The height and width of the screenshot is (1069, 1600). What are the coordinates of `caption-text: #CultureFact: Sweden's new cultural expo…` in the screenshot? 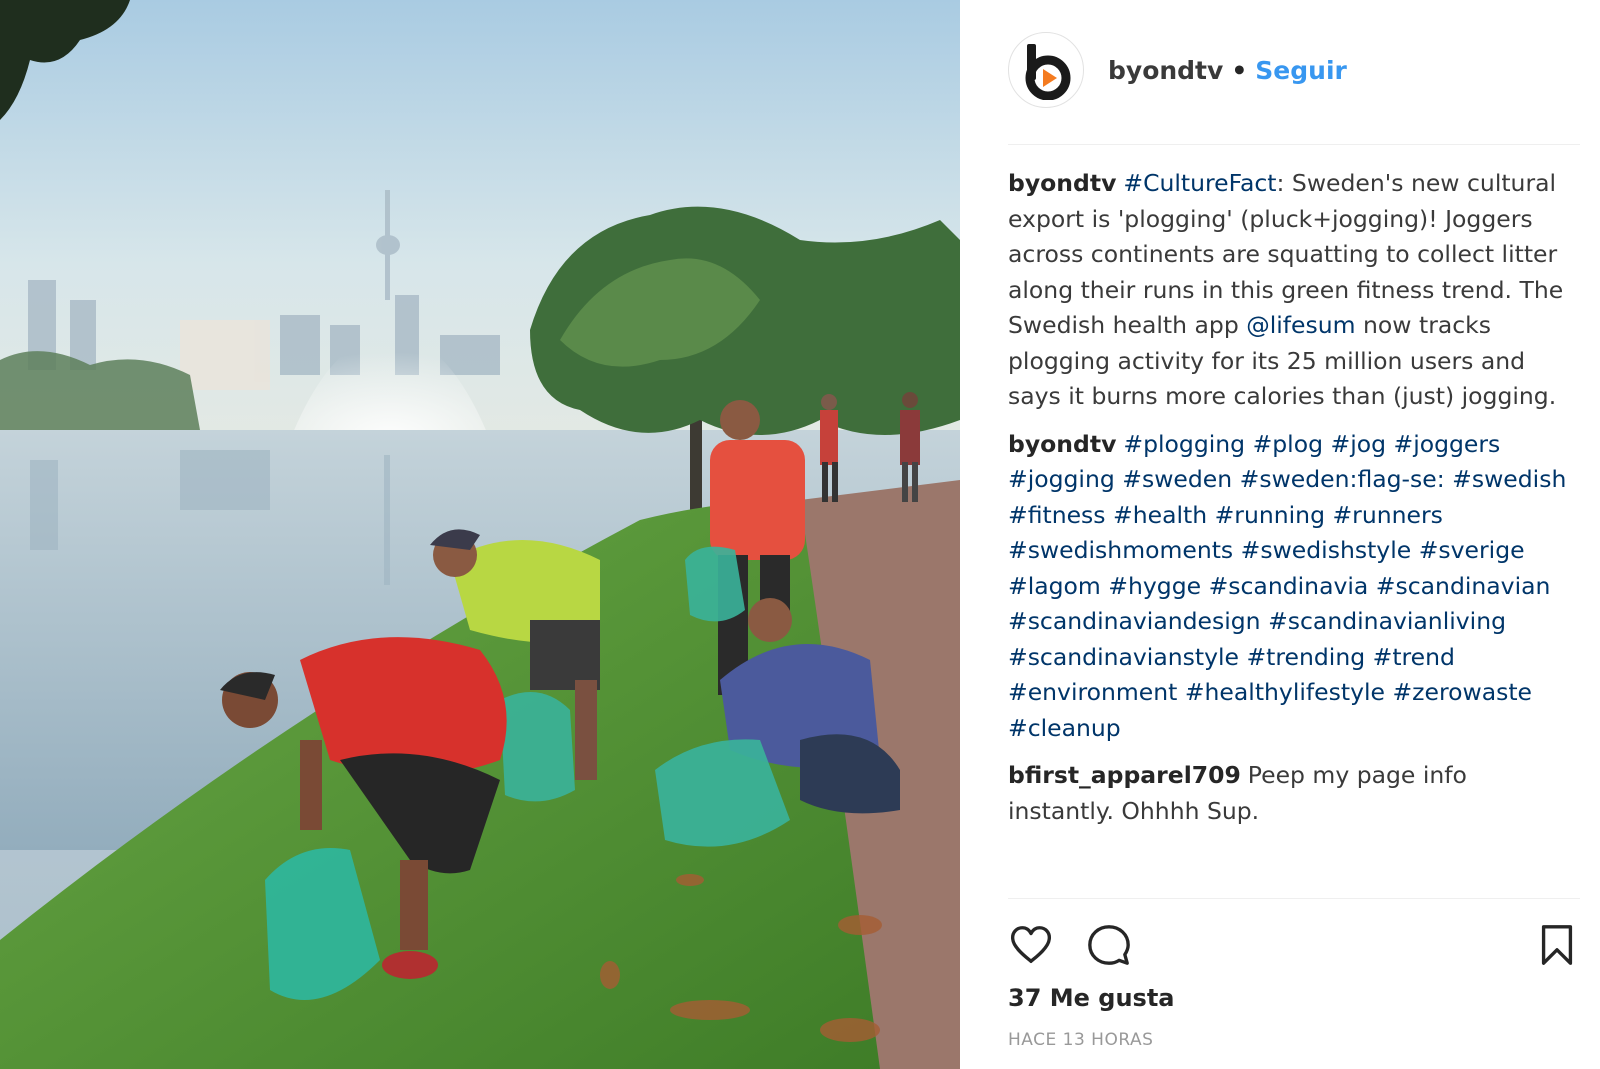 It's located at (1285, 289).